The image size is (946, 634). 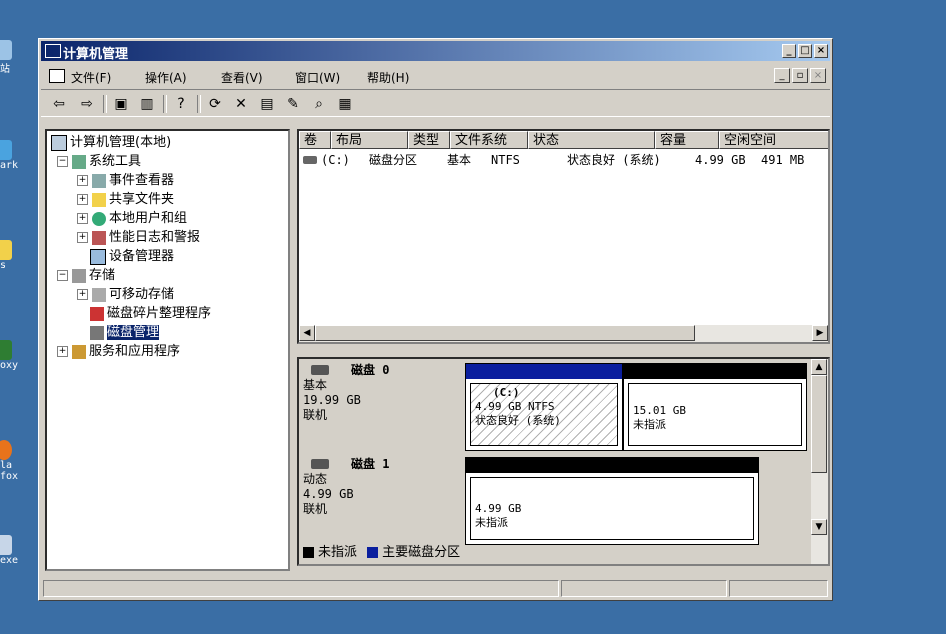 I want to click on unallocated-bar, so click(x=715, y=371).